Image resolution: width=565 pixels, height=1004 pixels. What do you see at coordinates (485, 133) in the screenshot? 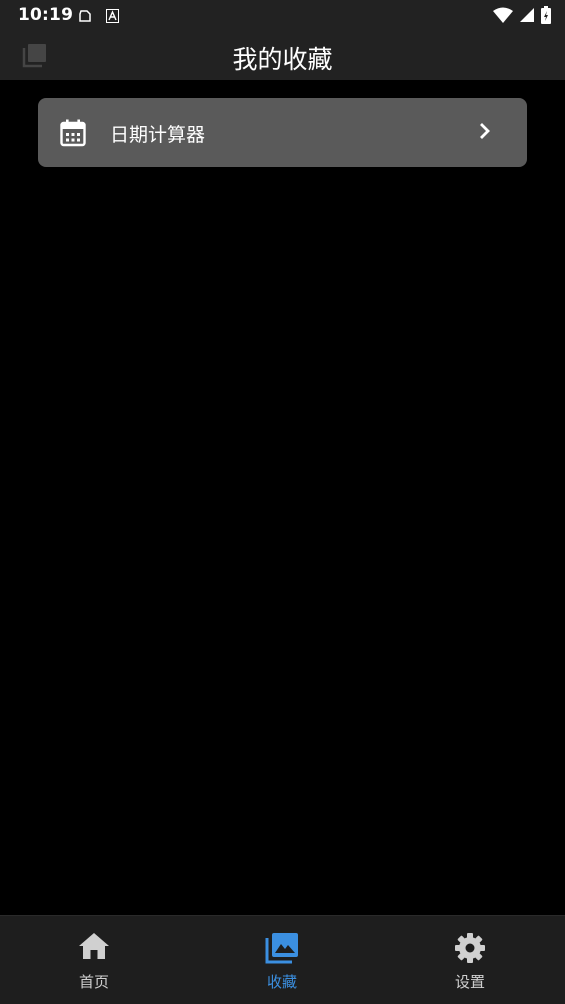
I see `chevron-right-icon` at bounding box center [485, 133].